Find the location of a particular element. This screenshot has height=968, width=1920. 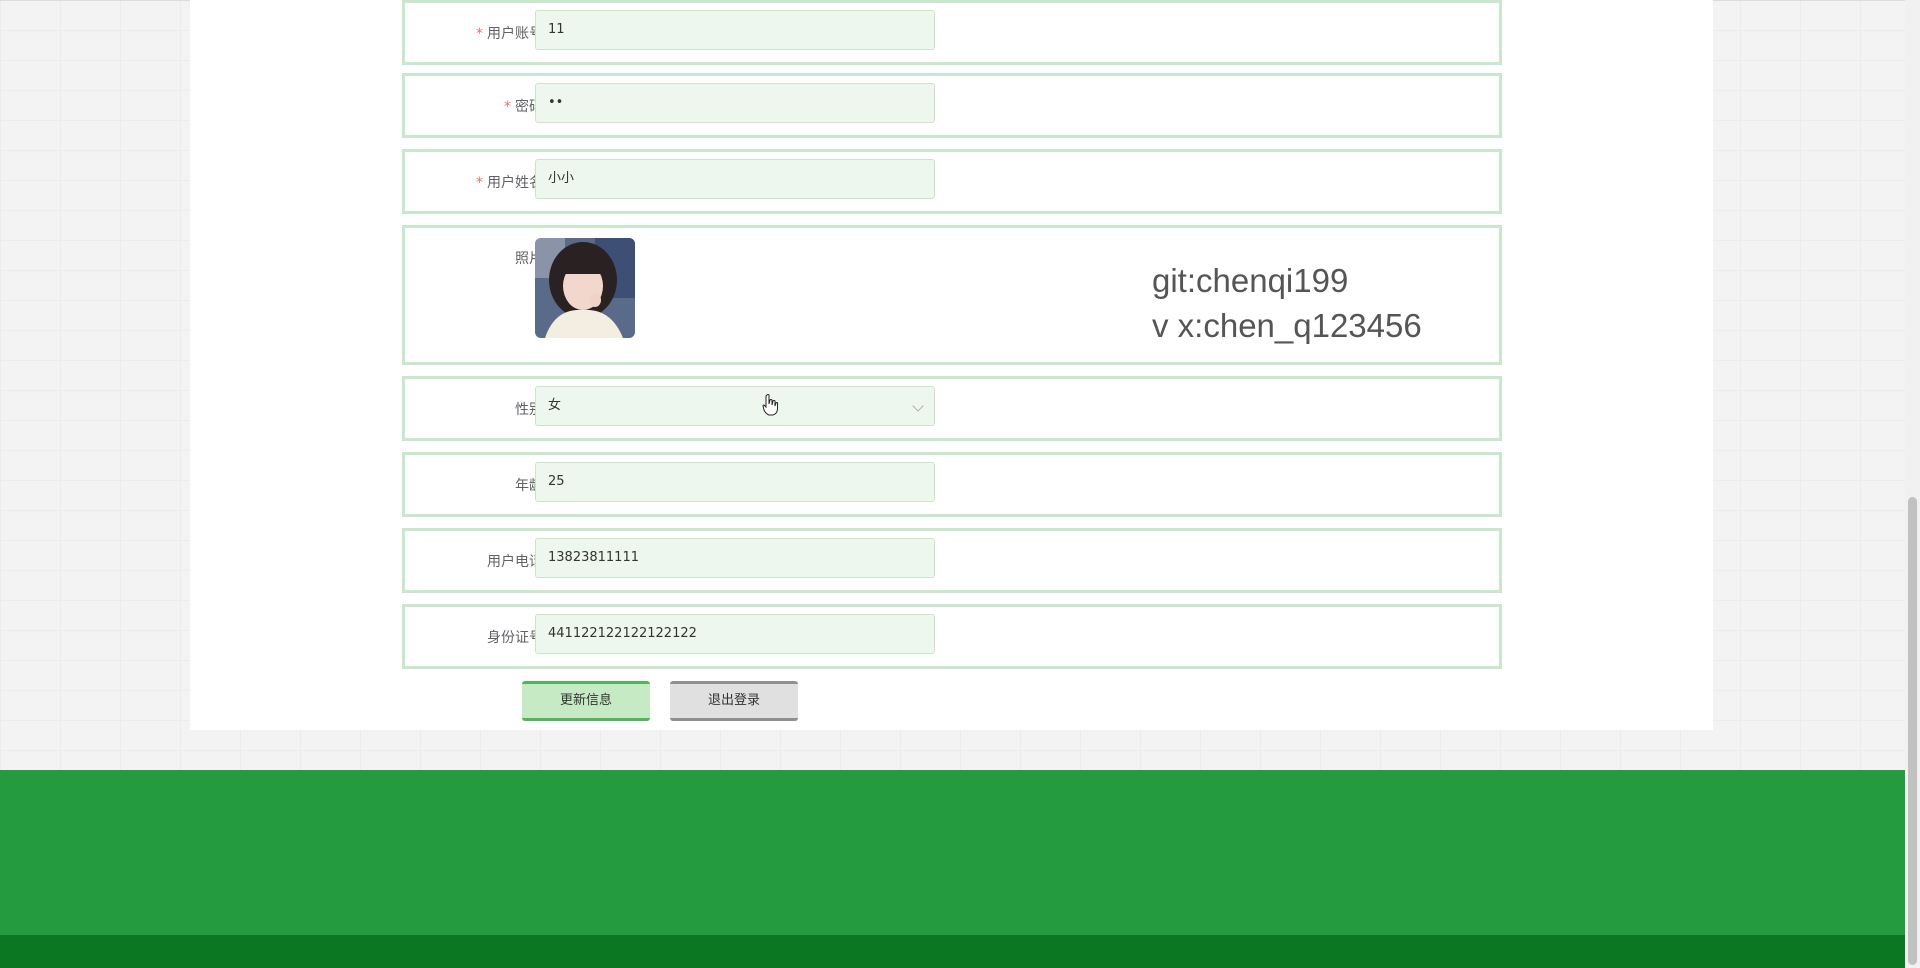

phone-input: 13823811111 is located at coordinates (735, 558).